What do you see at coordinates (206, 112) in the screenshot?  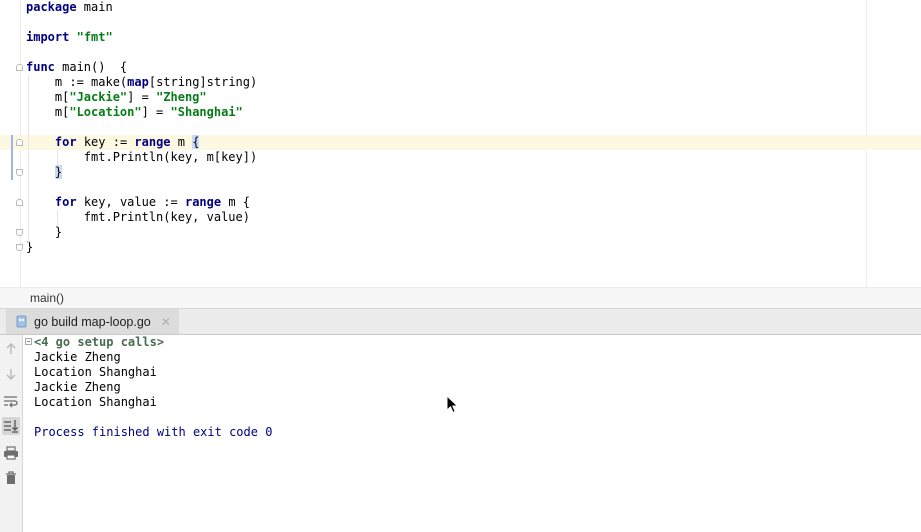 I see `code-string: "Shanghai"` at bounding box center [206, 112].